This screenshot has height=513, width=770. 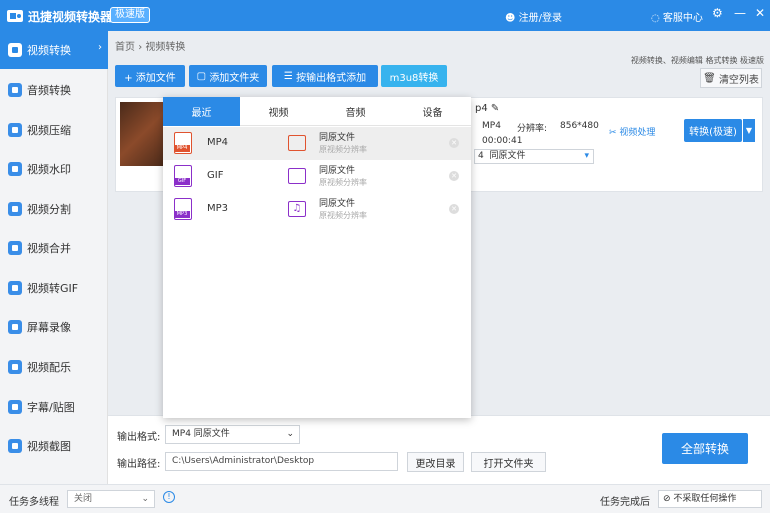 What do you see at coordinates (15, 209) in the screenshot?
I see `split-icon` at bounding box center [15, 209].